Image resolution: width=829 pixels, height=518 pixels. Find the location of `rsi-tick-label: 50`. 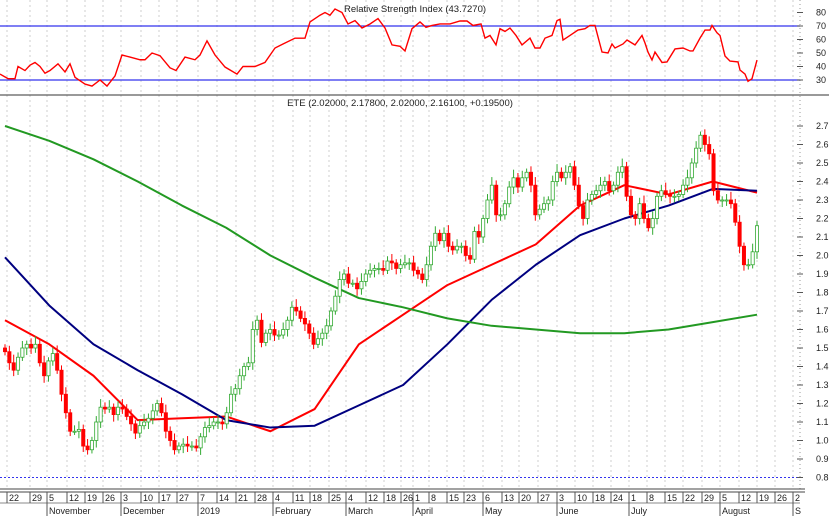

rsi-tick-label: 50 is located at coordinates (821, 53).